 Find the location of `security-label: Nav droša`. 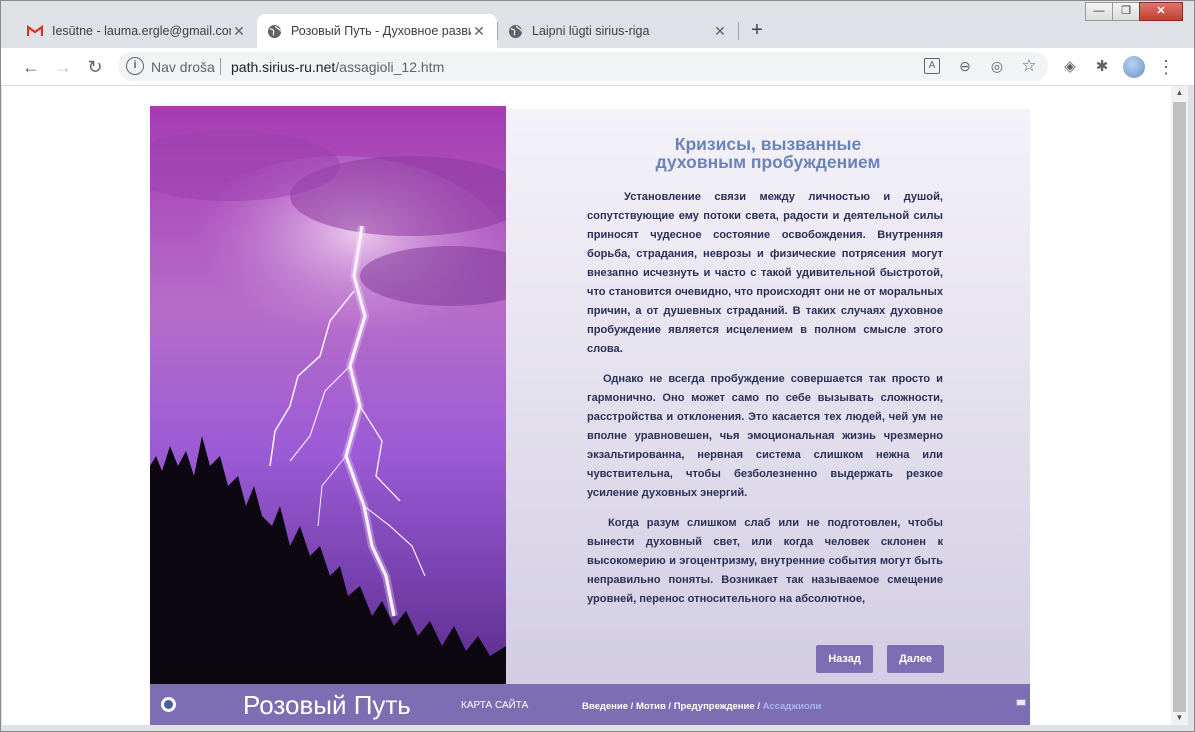

security-label: Nav droša is located at coordinates (183, 67).